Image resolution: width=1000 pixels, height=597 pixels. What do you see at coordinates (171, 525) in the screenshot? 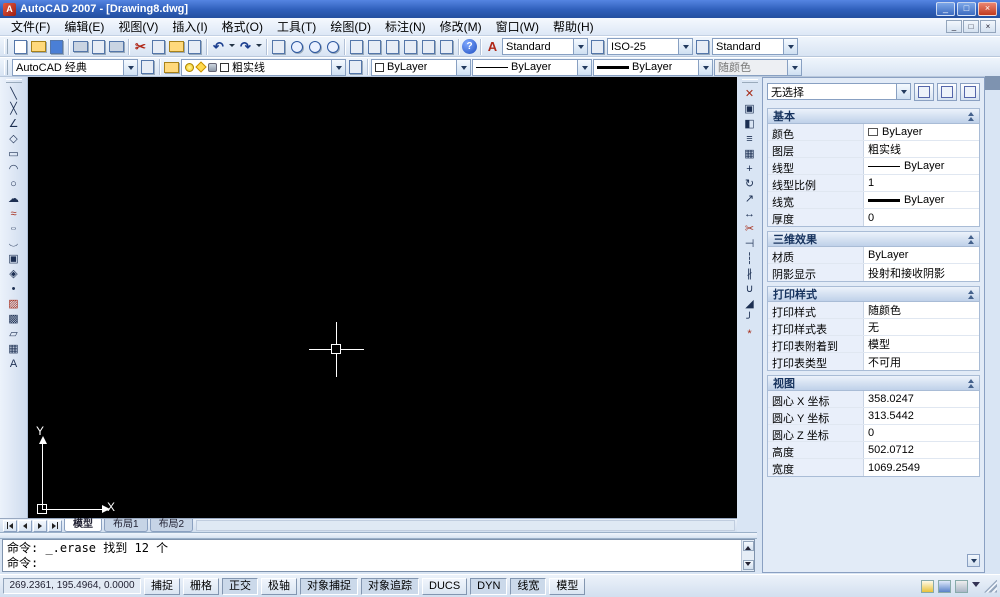
I see `tab-layout2: 布局2` at bounding box center [171, 525].